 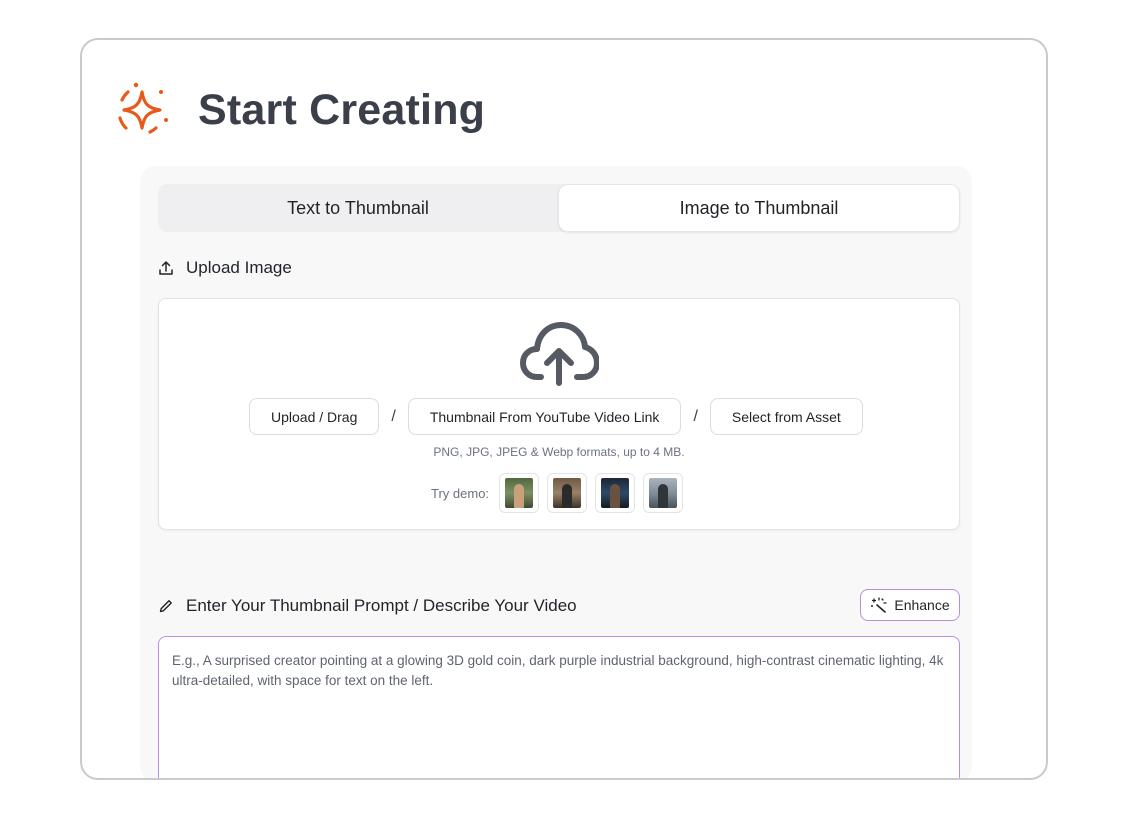 I want to click on card-header: Start Creating, so click(x=297, y=110).